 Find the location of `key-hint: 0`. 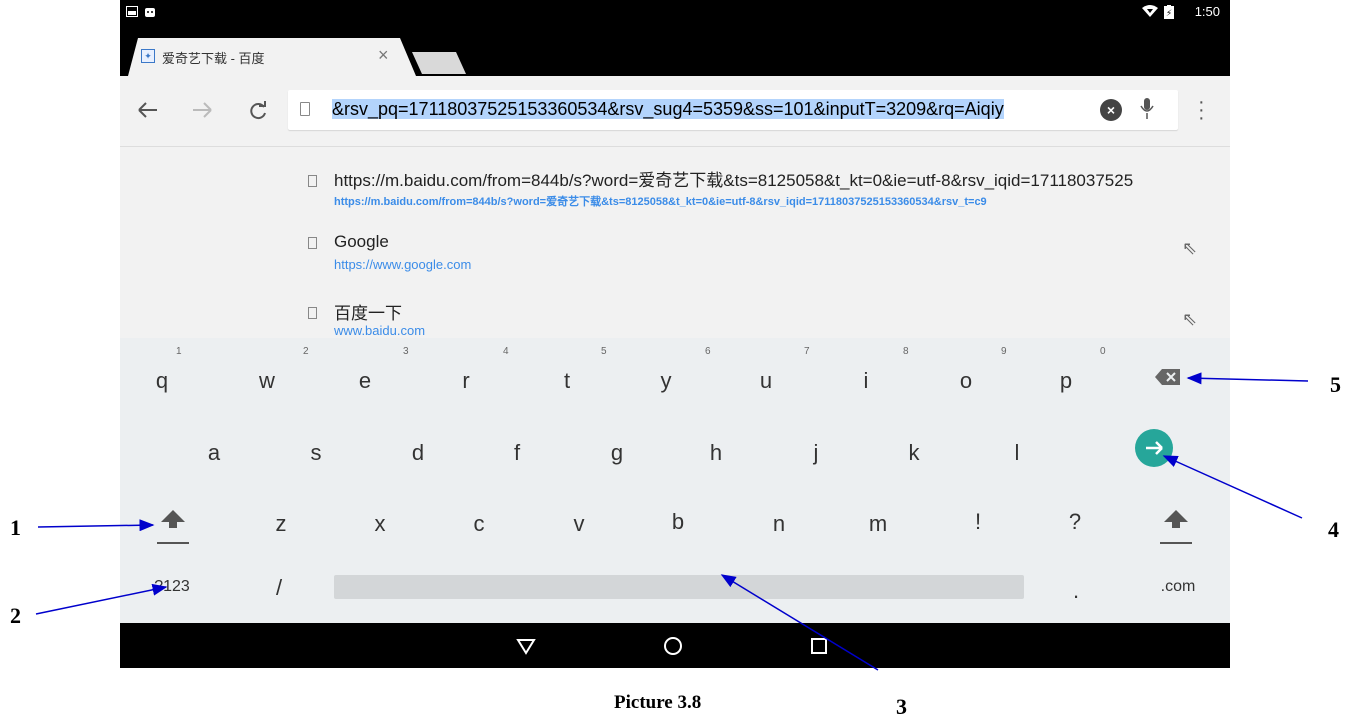

key-hint: 0 is located at coordinates (1103, 351).